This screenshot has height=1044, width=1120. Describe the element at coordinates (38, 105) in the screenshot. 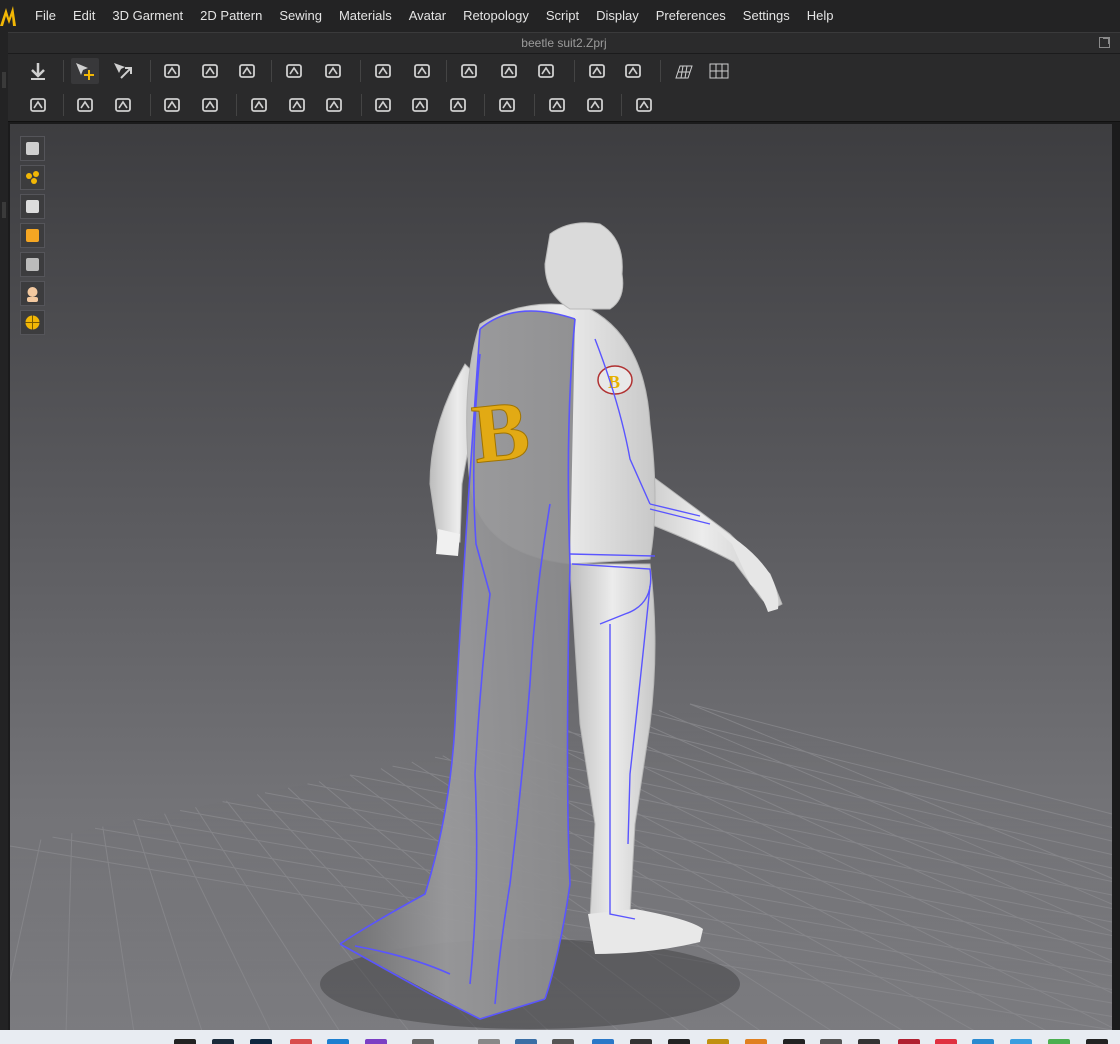

I see `avatar-walk-icon` at that location.